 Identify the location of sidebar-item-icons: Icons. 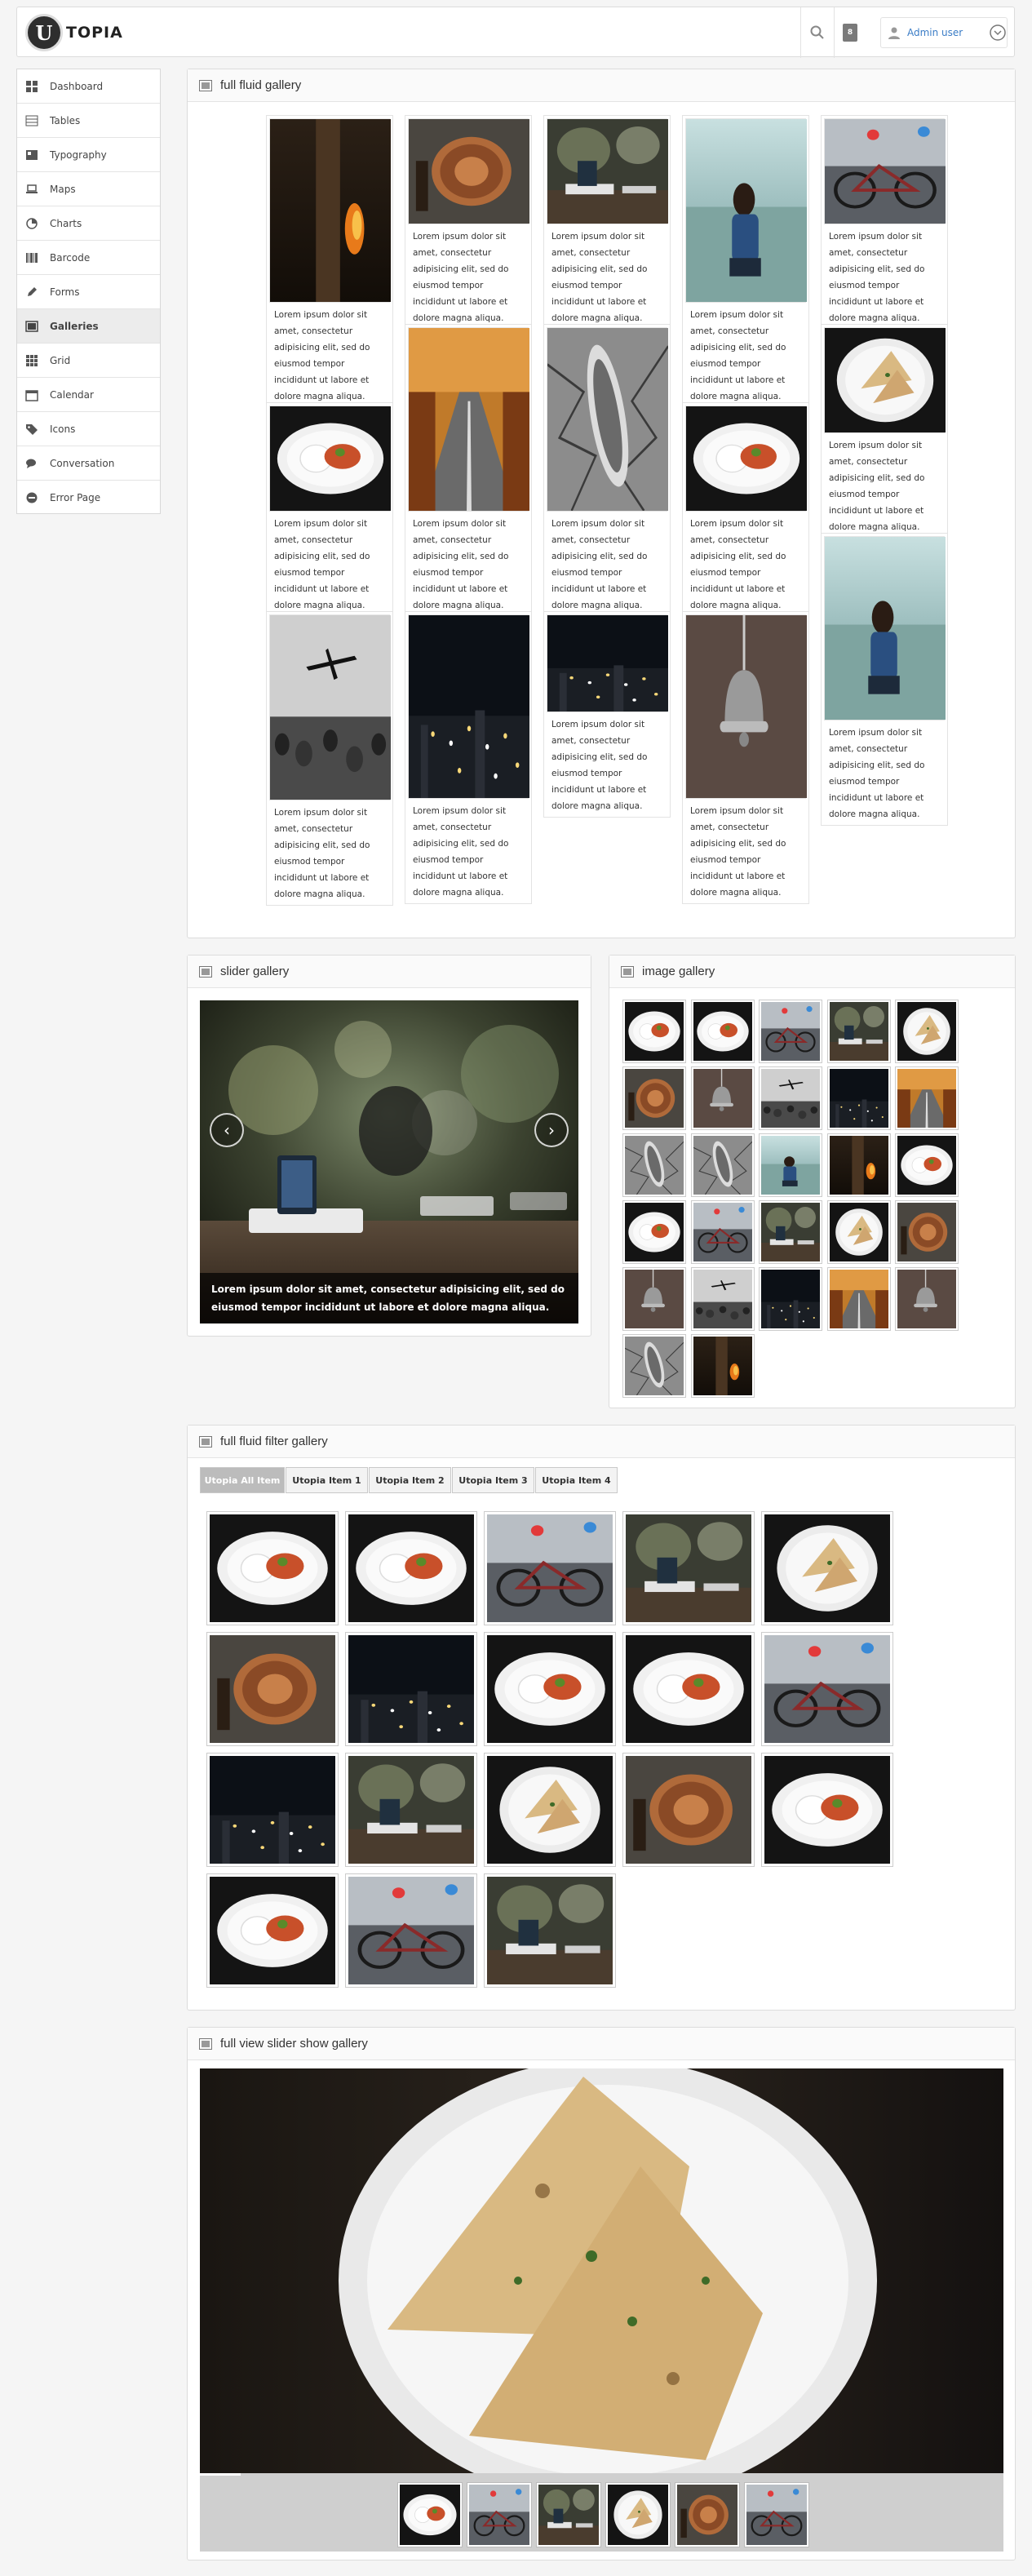
(88, 429).